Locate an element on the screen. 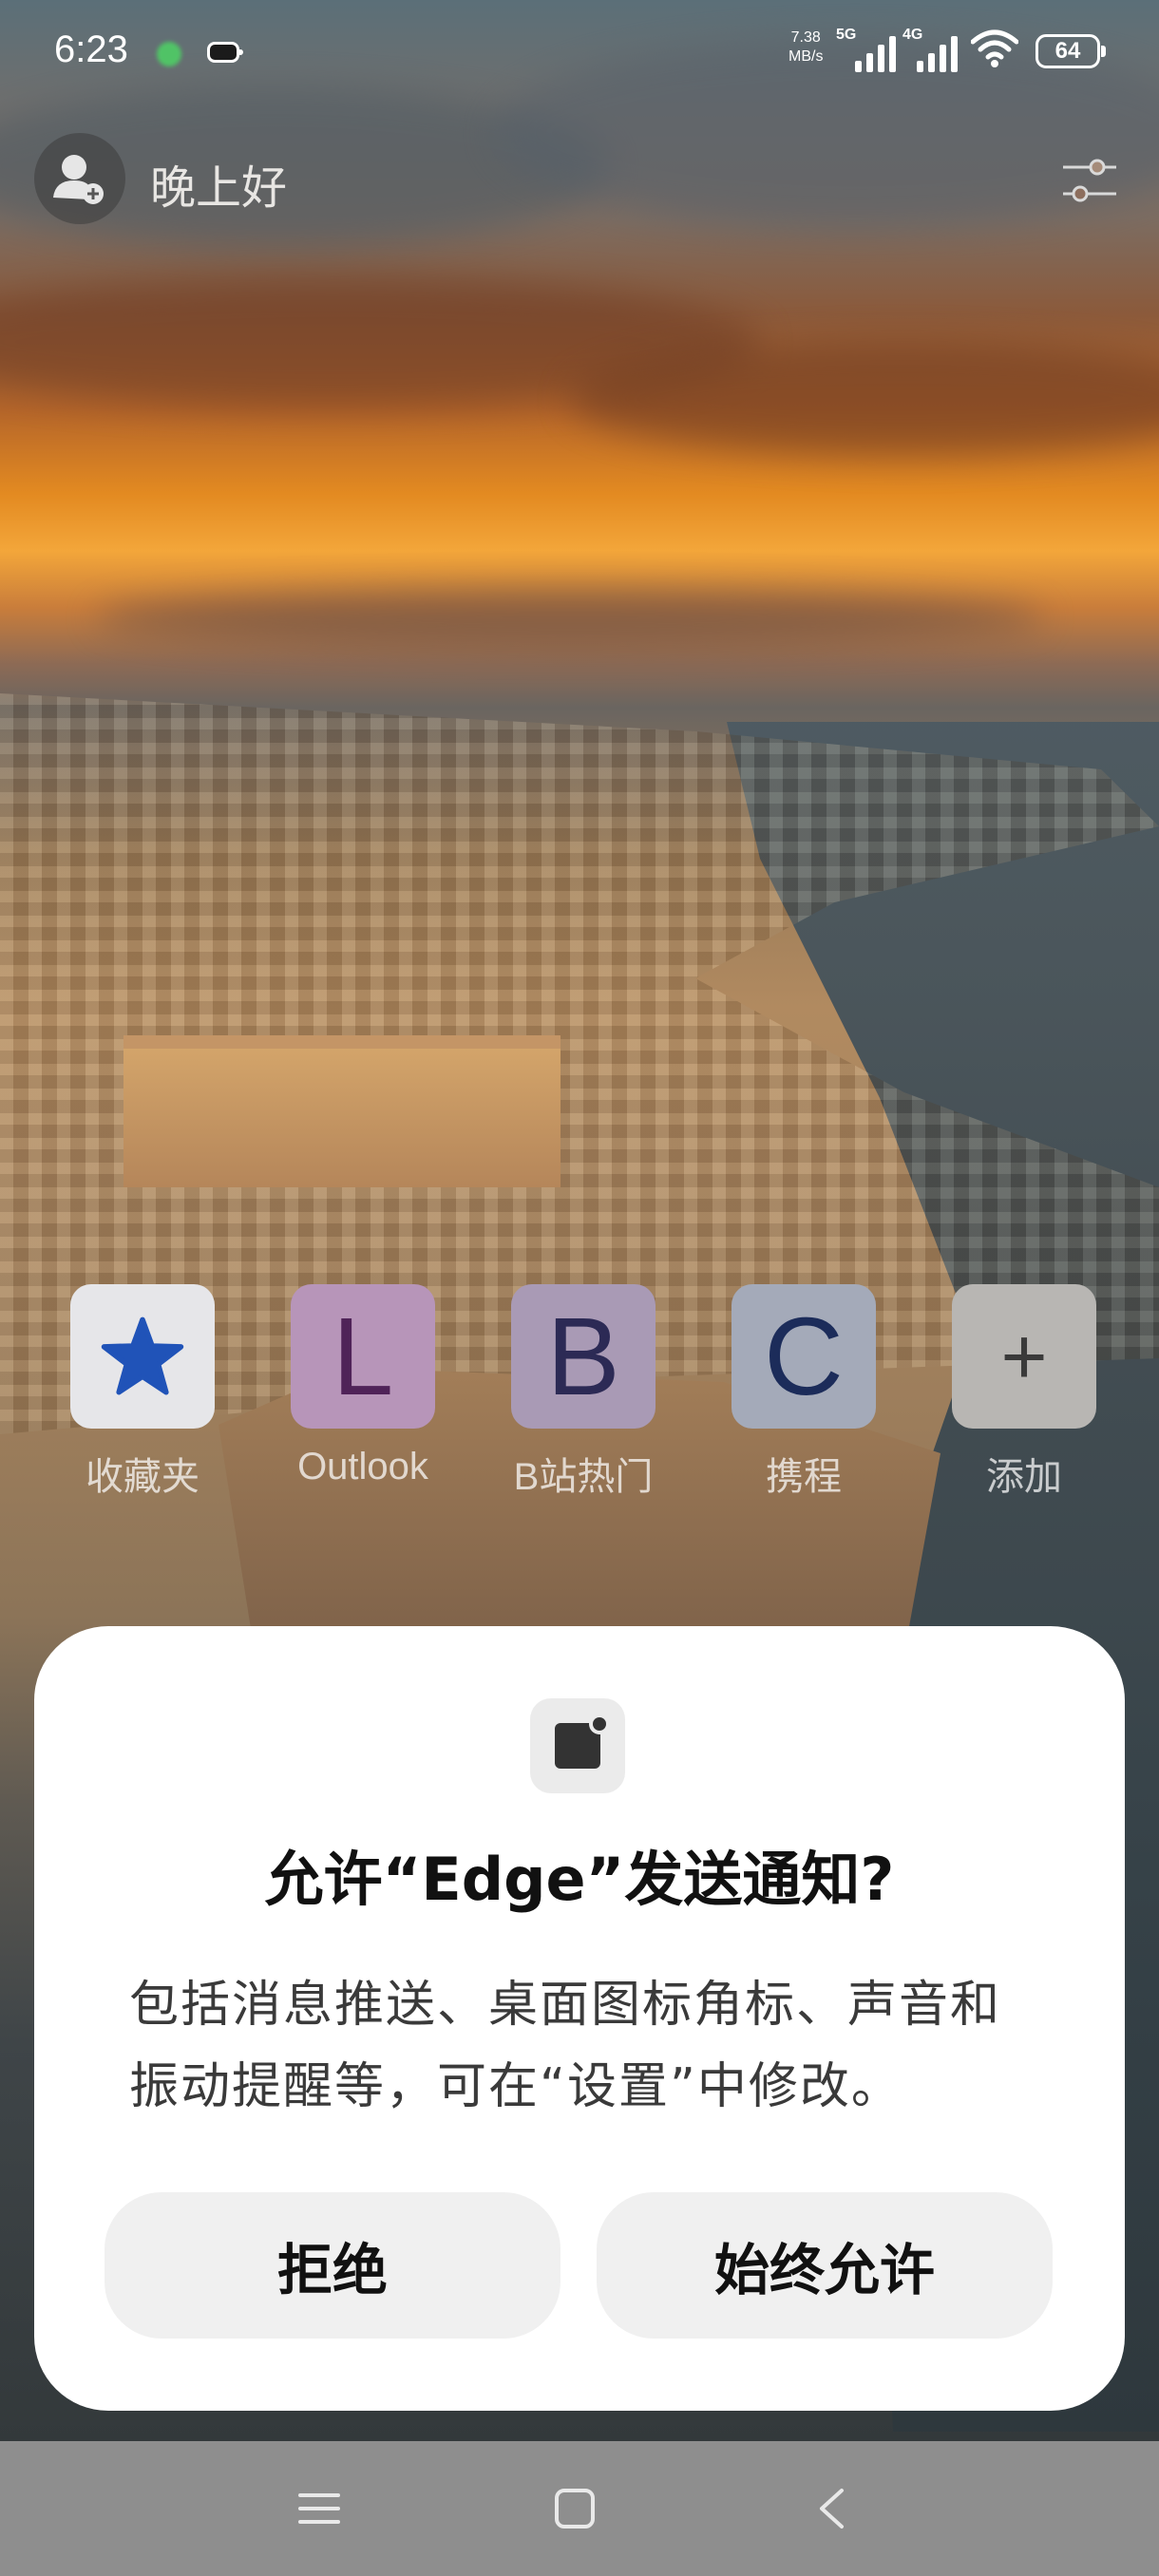  wifi-icon is located at coordinates (994, 48).